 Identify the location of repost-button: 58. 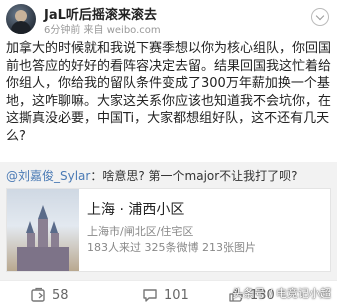
(49, 294).